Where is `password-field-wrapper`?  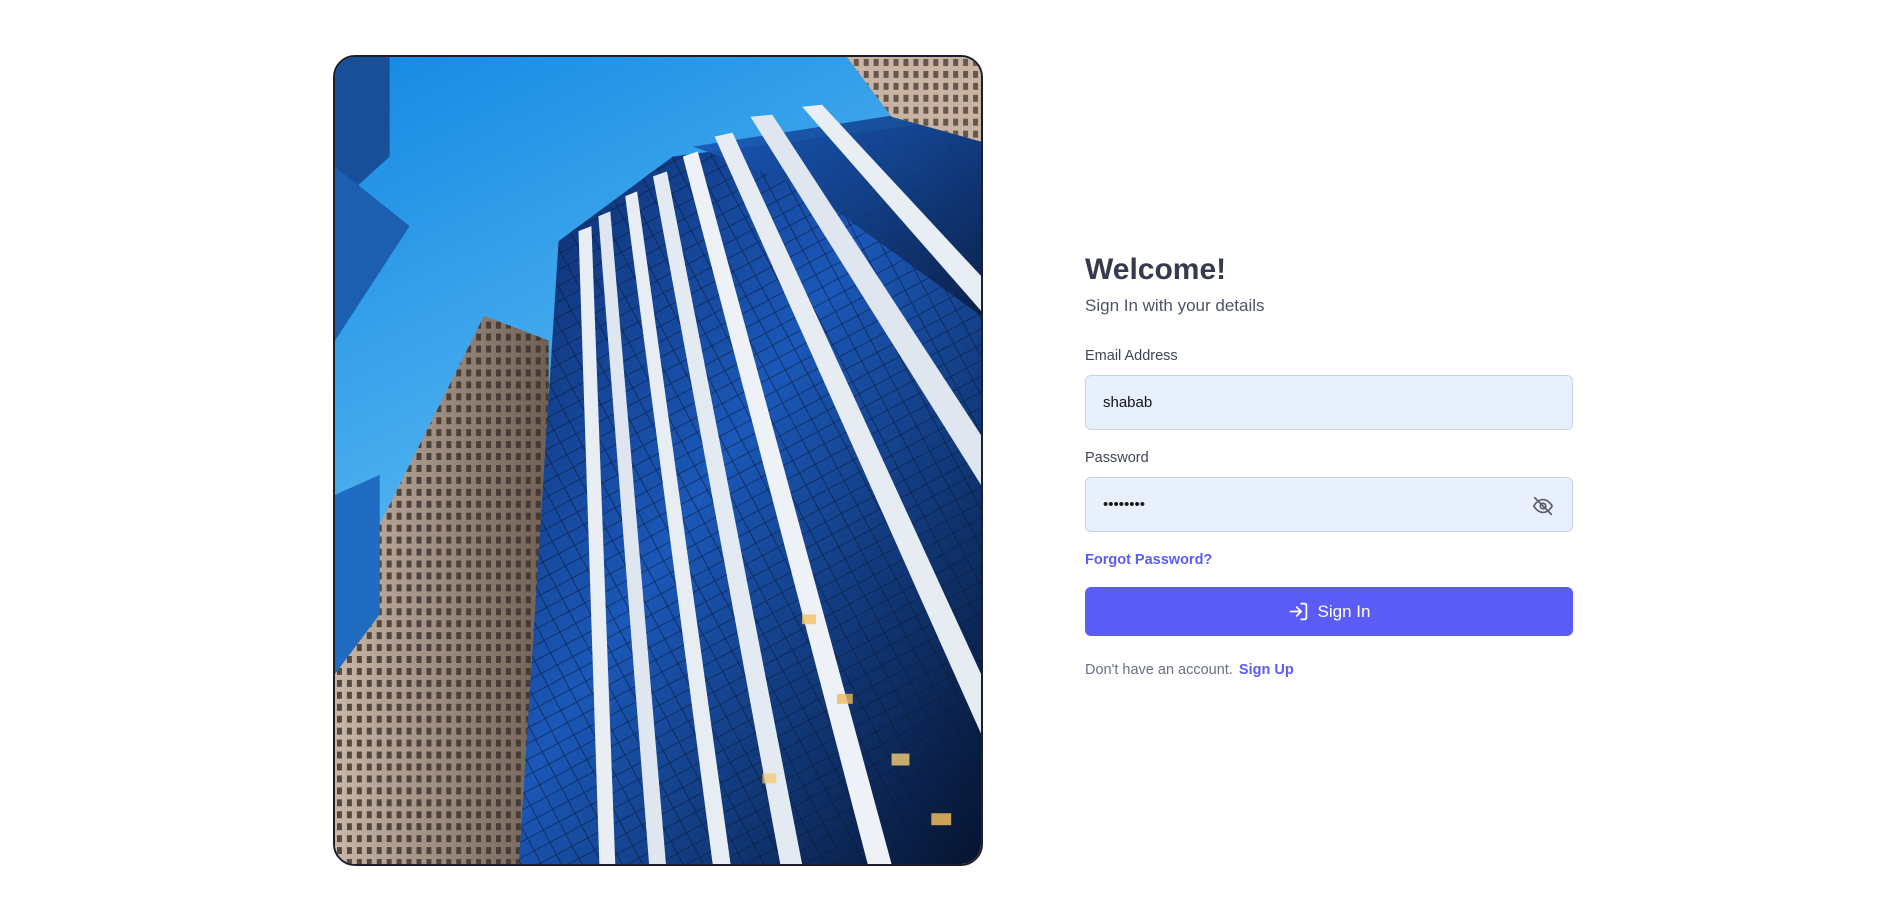
password-field-wrapper is located at coordinates (1329, 504).